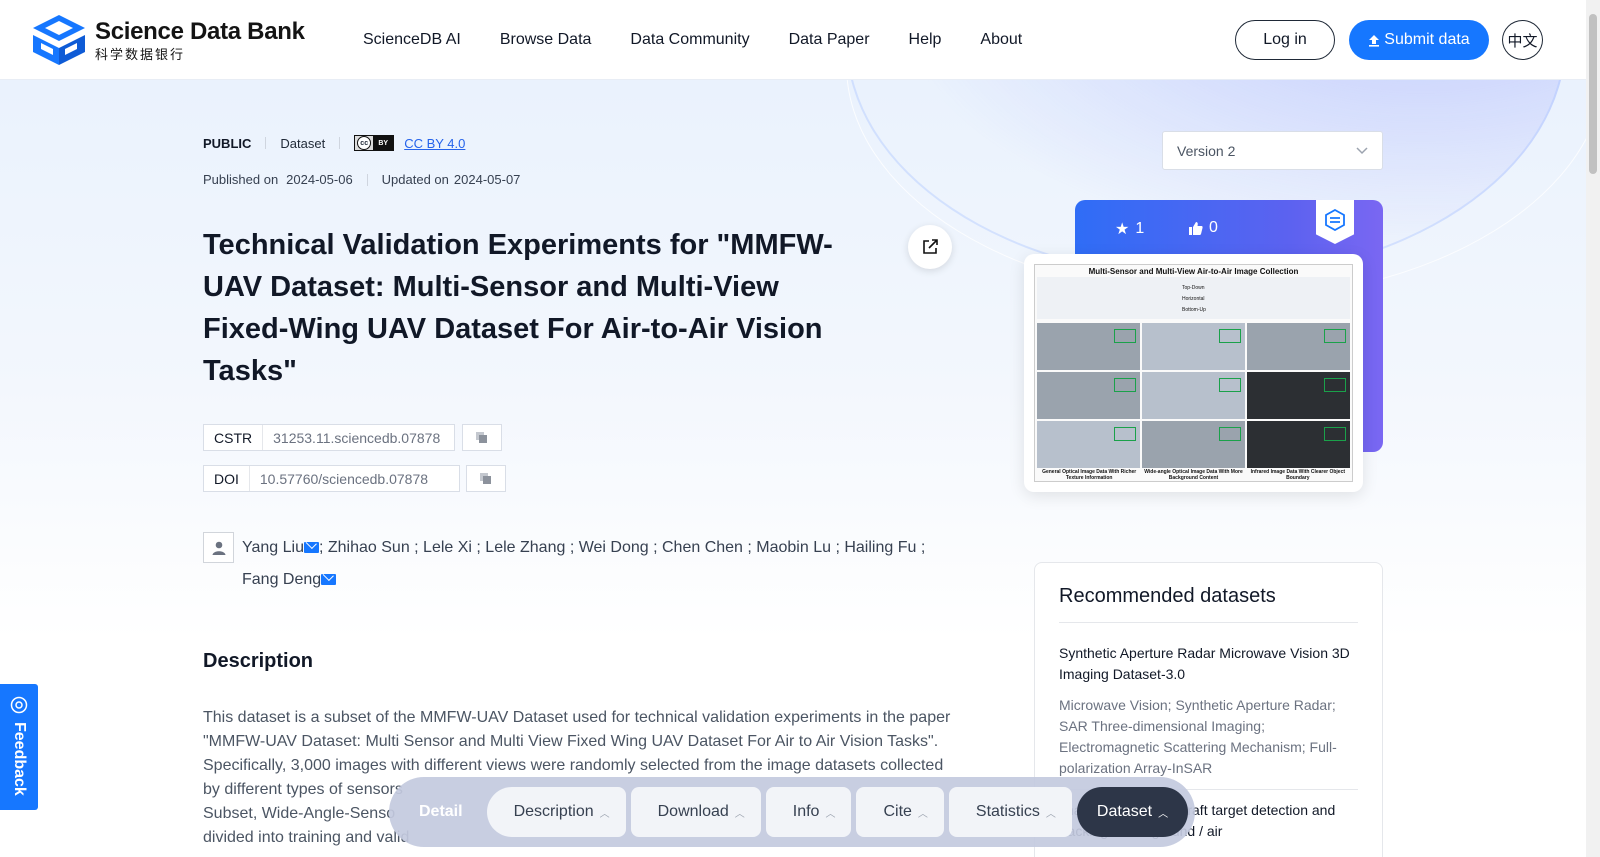 The height and width of the screenshot is (857, 1600). I want to click on doi-label: DOI, so click(227, 478).